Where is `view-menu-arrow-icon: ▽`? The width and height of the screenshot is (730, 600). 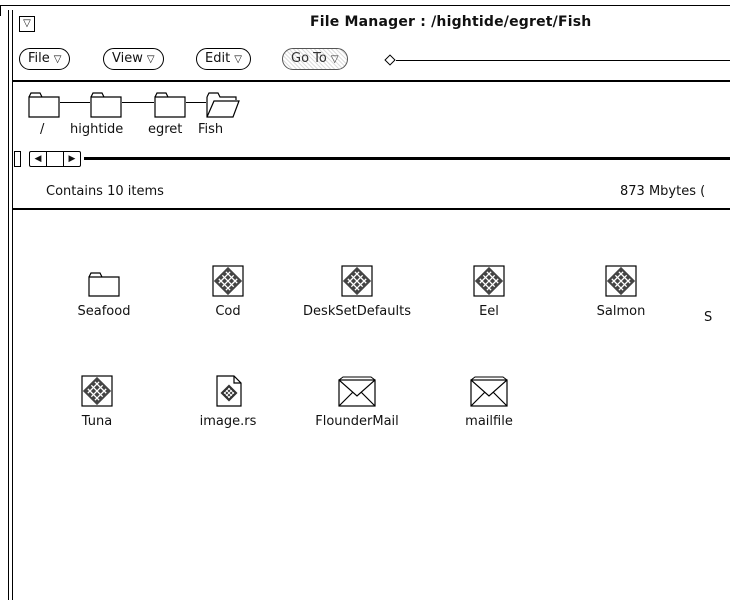 view-menu-arrow-icon: ▽ is located at coordinates (150, 59).